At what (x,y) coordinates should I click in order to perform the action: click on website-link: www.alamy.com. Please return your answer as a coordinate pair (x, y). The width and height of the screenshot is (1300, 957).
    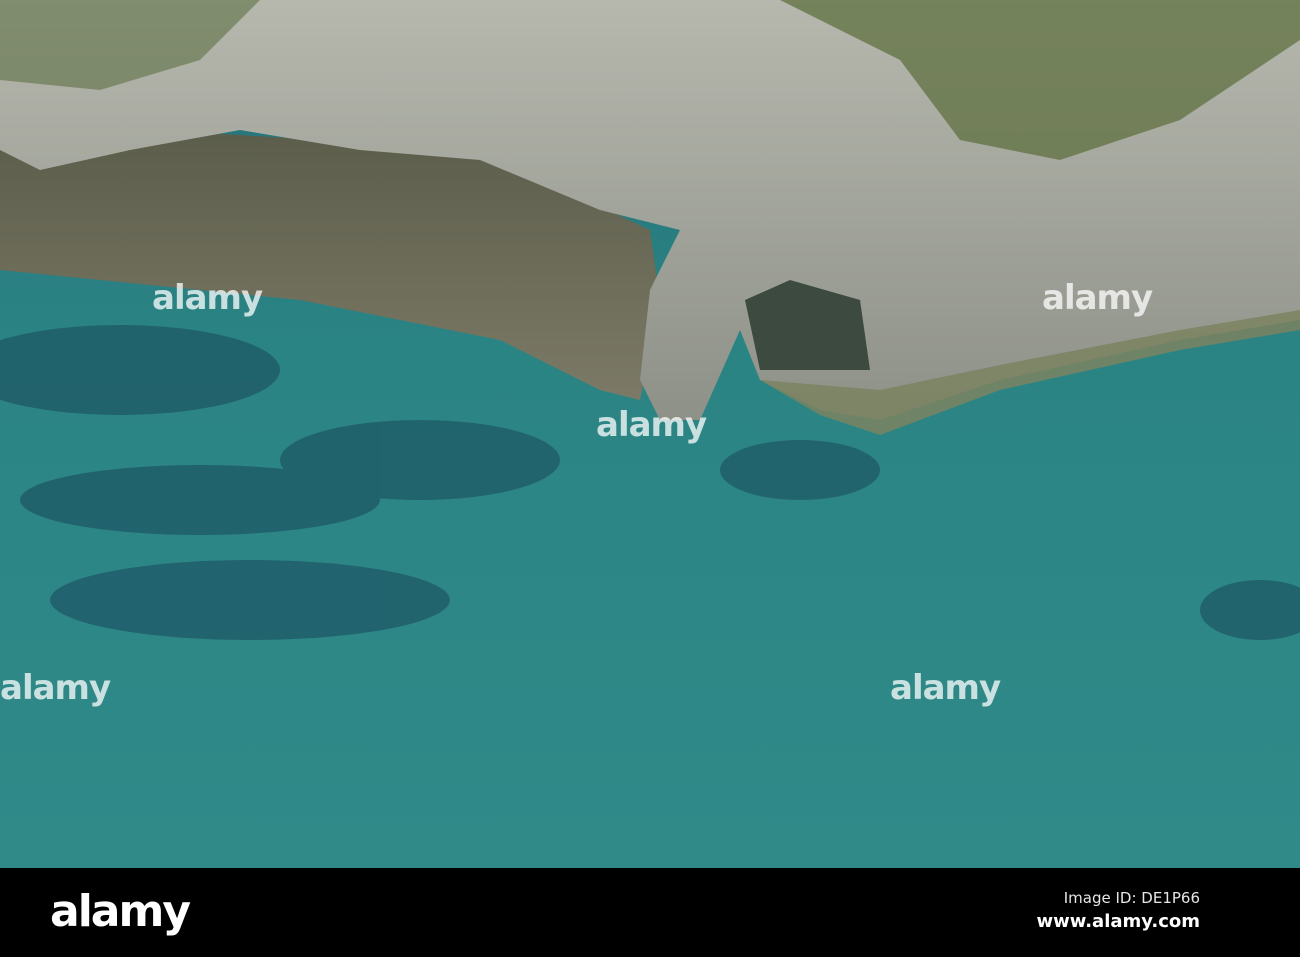
    Looking at the image, I should click on (1118, 921).